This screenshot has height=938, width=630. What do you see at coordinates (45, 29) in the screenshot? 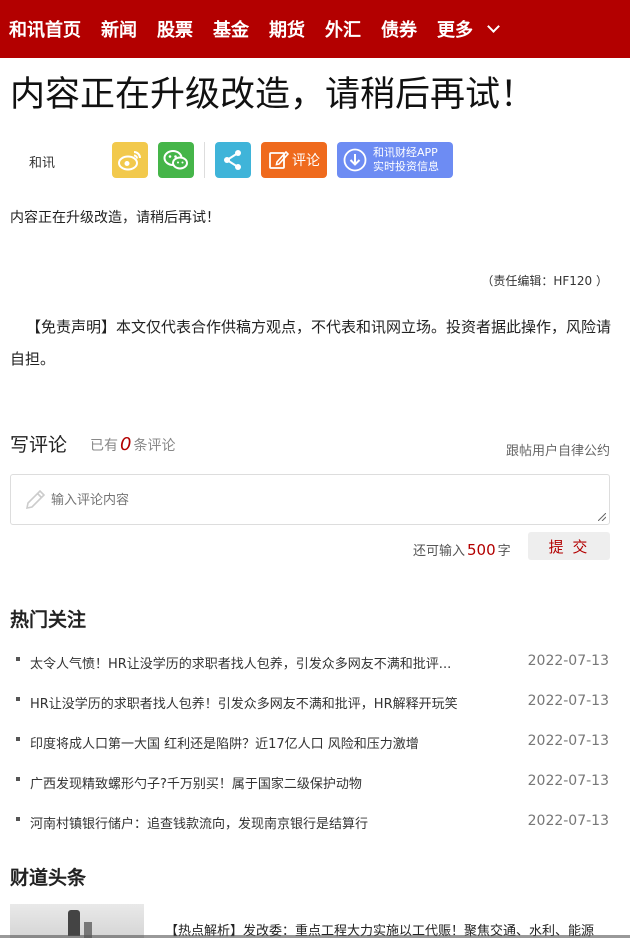
I see `nav-item-home: 和讯首页` at bounding box center [45, 29].